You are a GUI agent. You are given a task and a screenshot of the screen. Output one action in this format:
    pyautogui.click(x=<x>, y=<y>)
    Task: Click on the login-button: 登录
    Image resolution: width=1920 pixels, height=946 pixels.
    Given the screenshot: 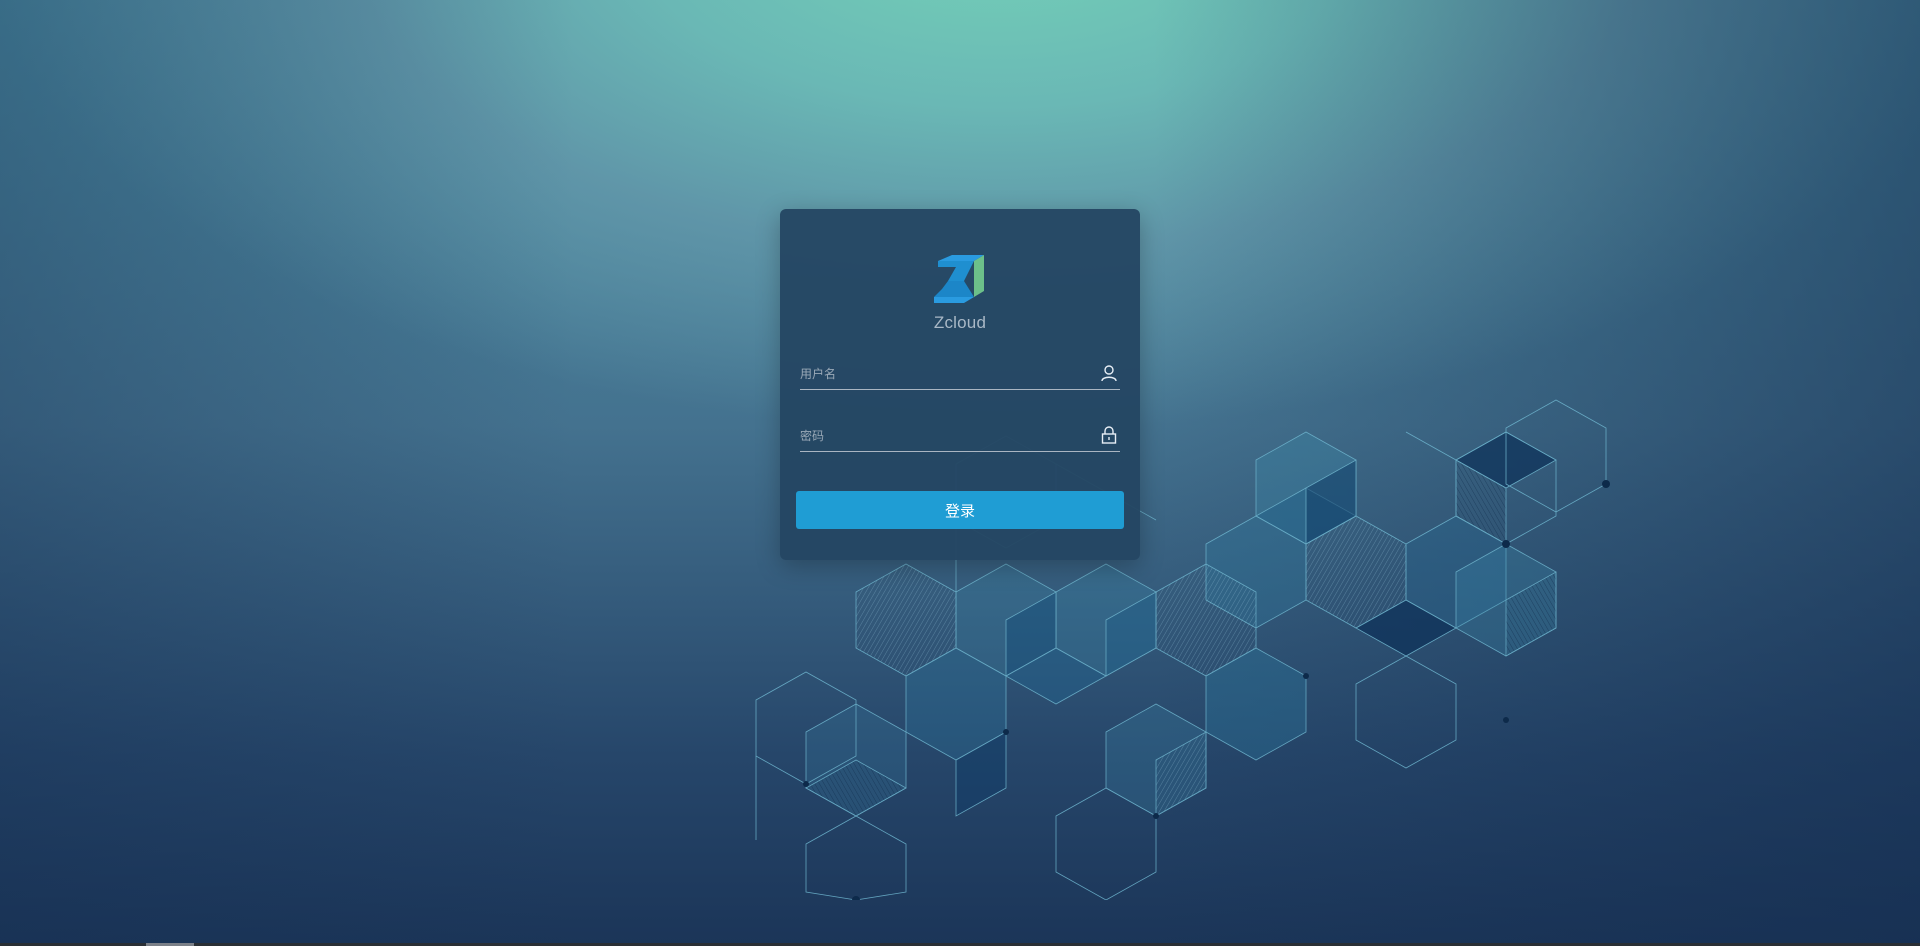 What is the action you would take?
    pyautogui.click(x=960, y=510)
    